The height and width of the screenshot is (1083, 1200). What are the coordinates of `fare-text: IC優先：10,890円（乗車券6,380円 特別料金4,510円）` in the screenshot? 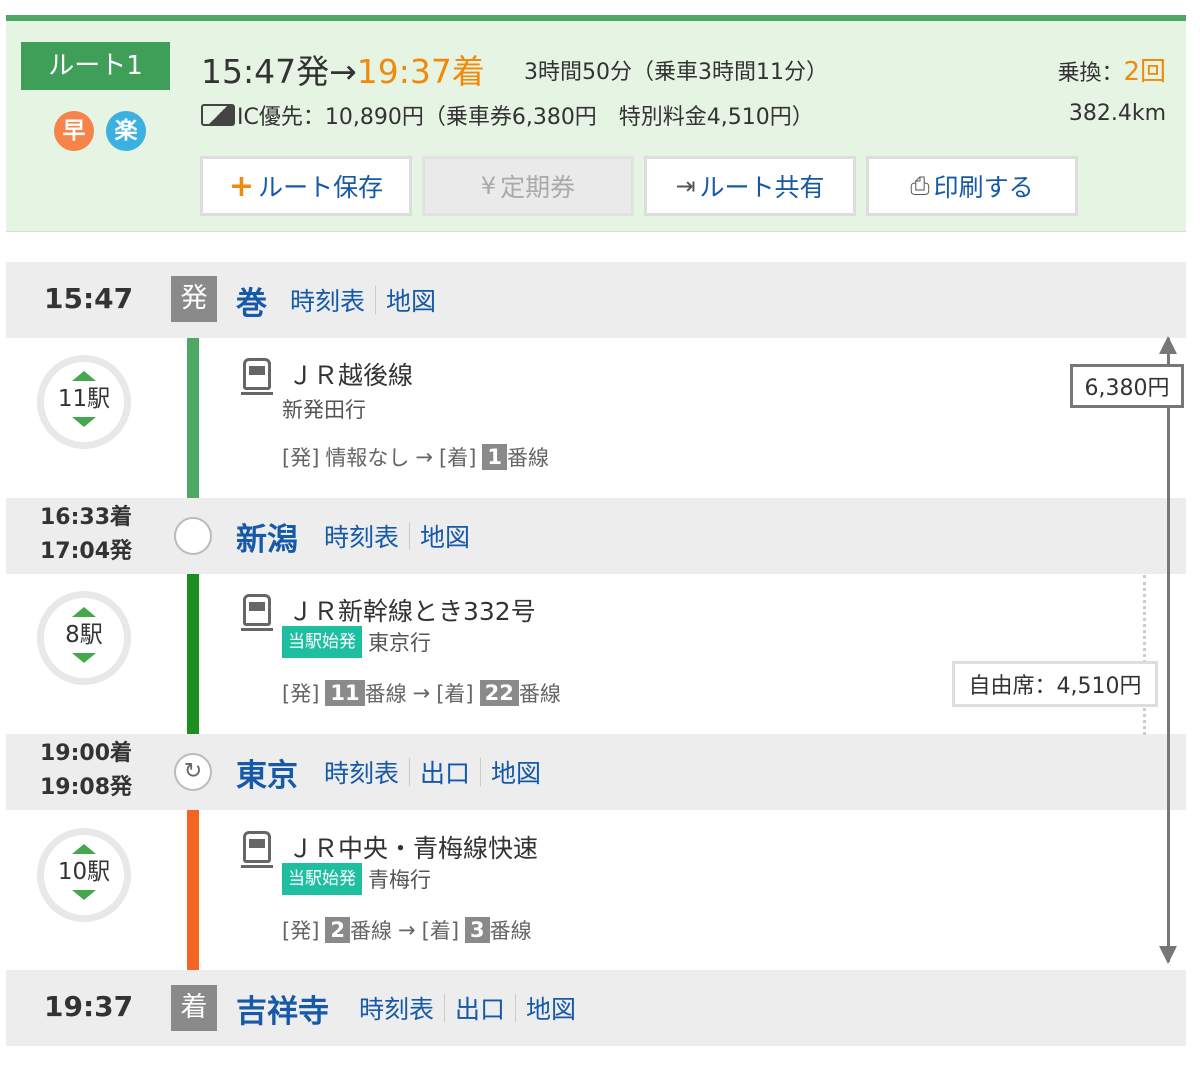 It's located at (525, 117).